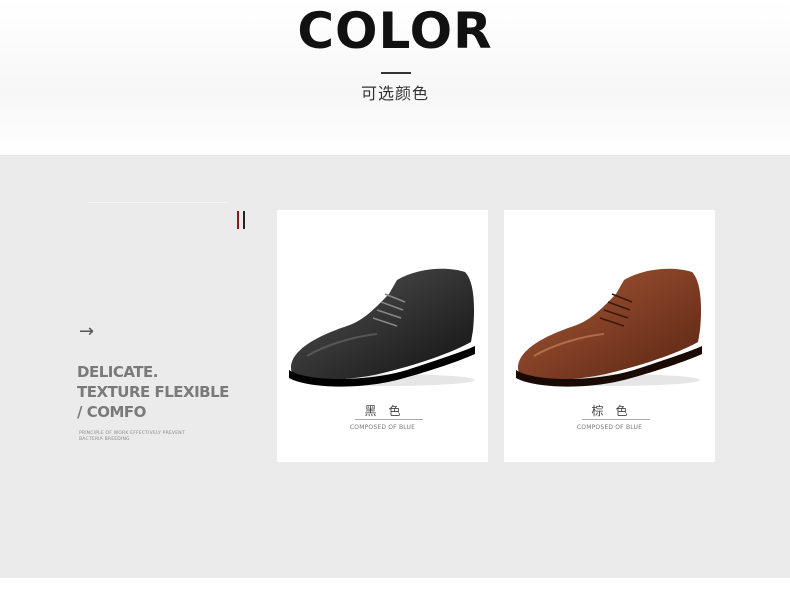  Describe the element at coordinates (158, 202) in the screenshot. I see `decorative-line` at that location.